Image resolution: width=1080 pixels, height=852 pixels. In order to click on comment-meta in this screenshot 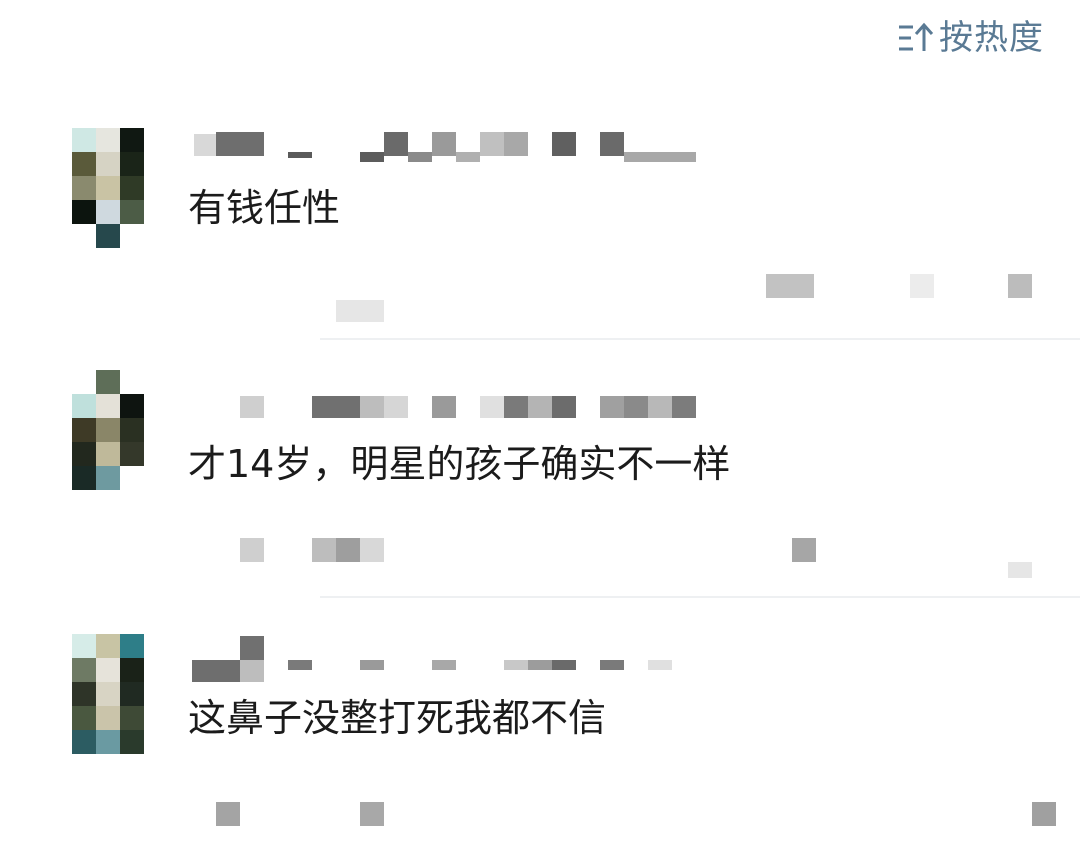, I will do `click(623, 814)`.